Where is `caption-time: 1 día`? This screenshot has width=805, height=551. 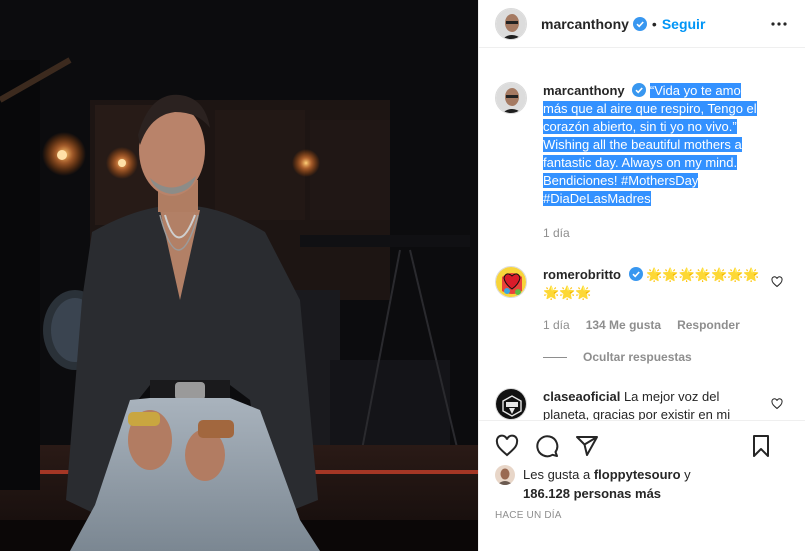 caption-time: 1 día is located at coordinates (556, 233).